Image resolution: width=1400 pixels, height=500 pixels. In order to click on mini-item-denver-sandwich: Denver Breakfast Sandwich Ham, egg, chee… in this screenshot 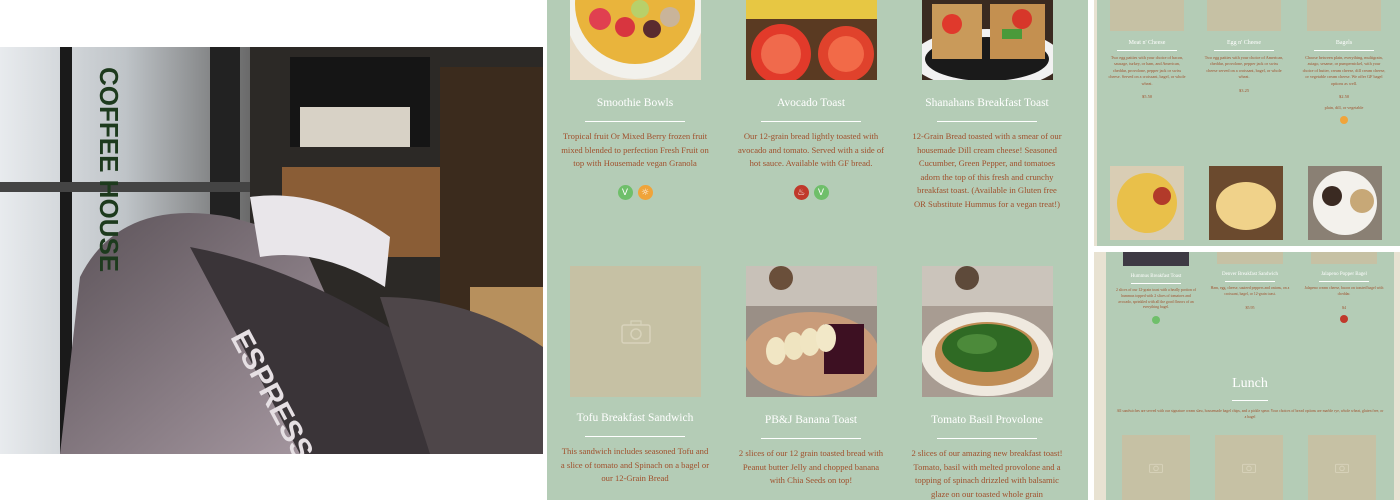, I will do `click(1250, 281)`.